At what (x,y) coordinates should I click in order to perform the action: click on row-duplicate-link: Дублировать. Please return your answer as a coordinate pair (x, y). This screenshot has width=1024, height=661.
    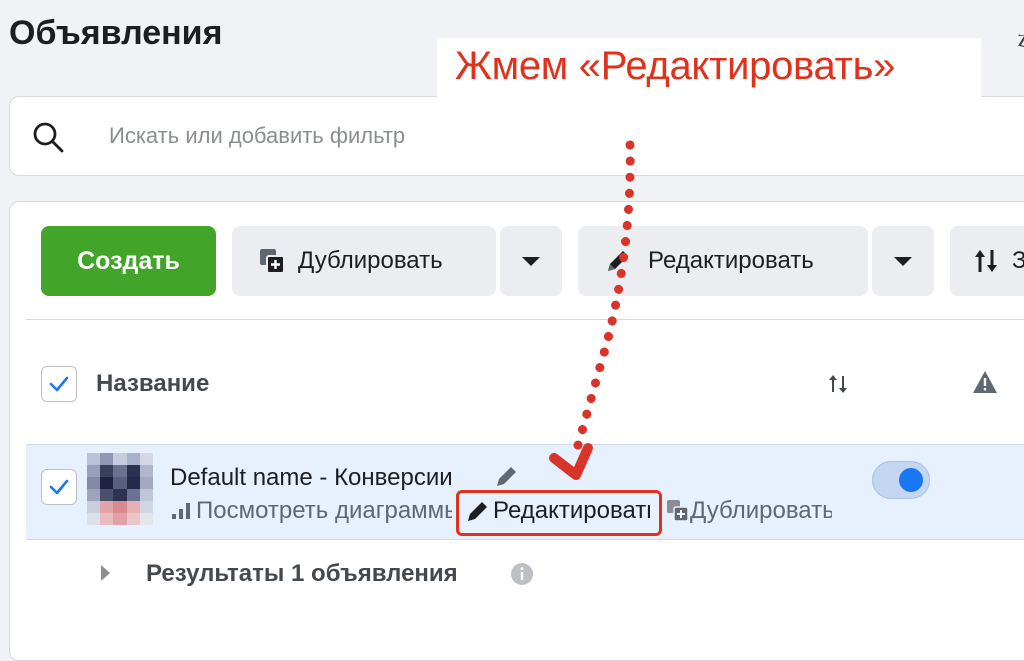
    Looking at the image, I should click on (749, 511).